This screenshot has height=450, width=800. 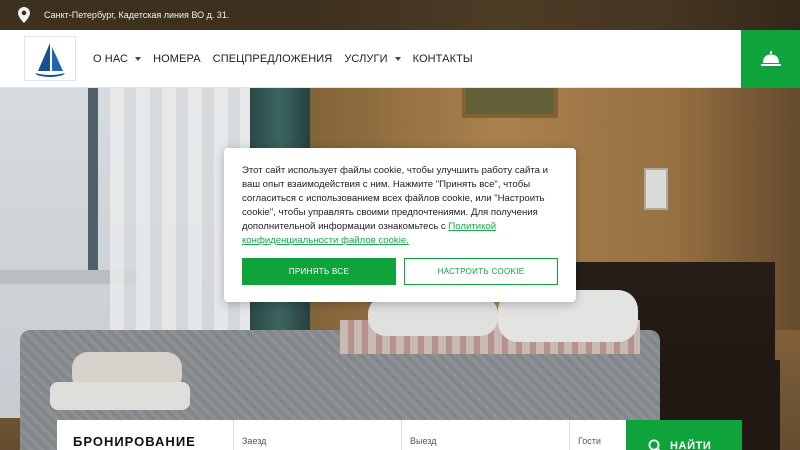 I want to click on nav-item-special-offers: СПЕЦПРЕДЛОЖЕНИЯ, so click(x=273, y=59).